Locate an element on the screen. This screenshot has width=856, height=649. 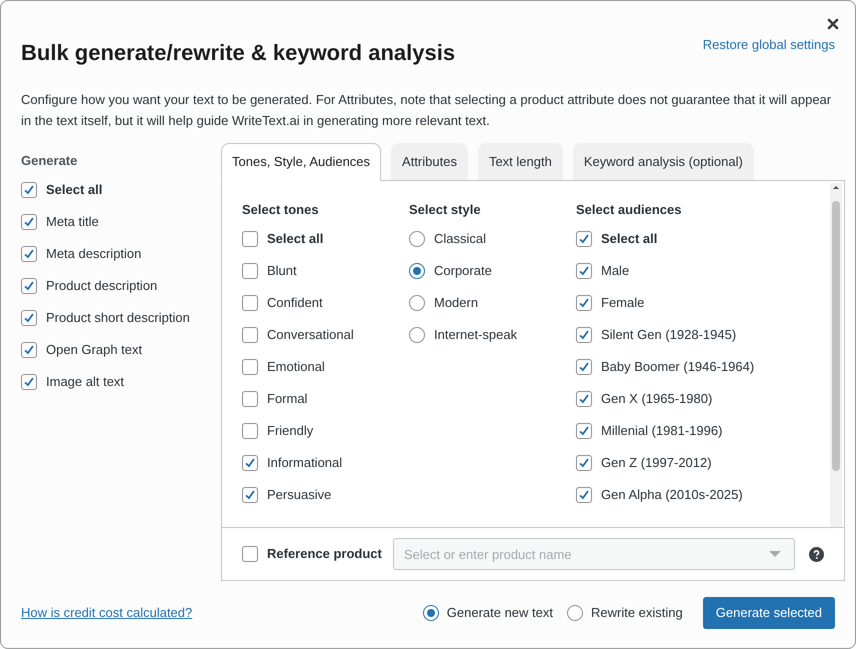
option-label: Millenial (1981-1996) is located at coordinates (661, 431).